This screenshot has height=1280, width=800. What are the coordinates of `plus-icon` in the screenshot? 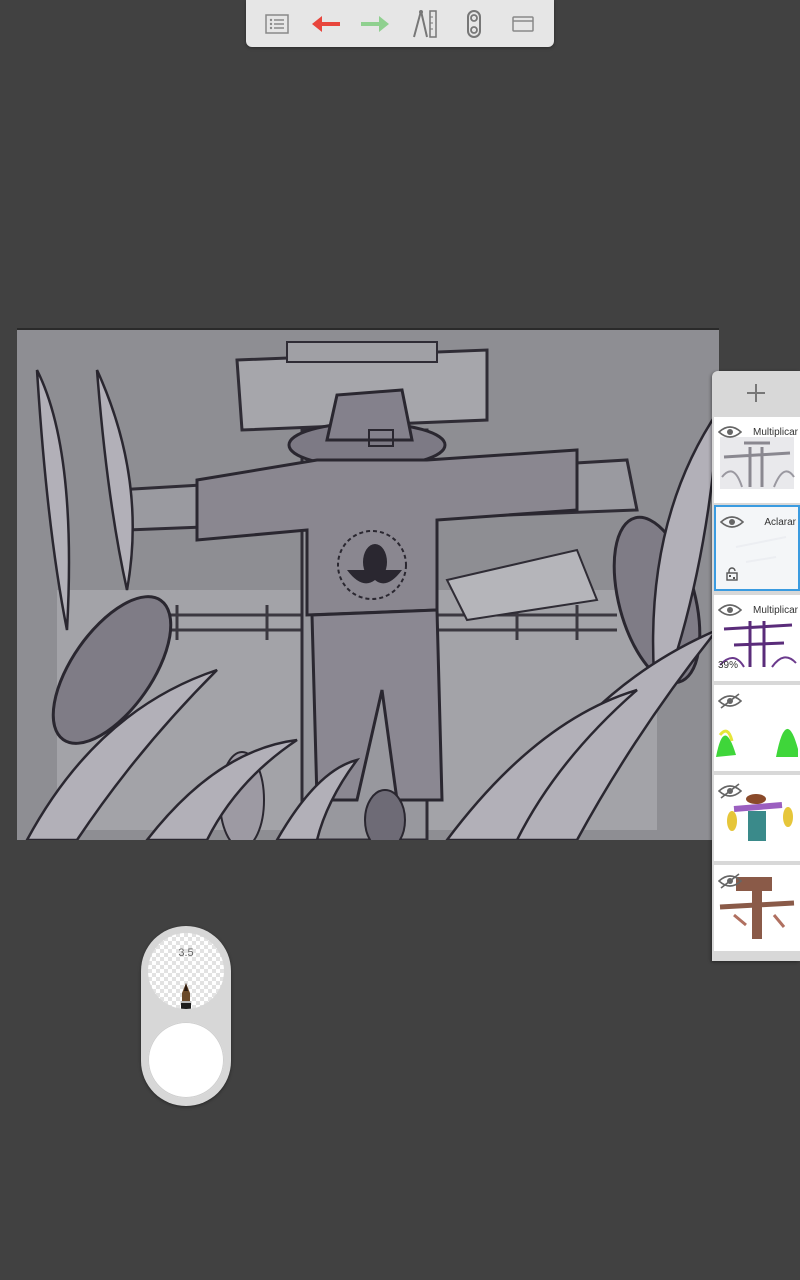 It's located at (756, 393).